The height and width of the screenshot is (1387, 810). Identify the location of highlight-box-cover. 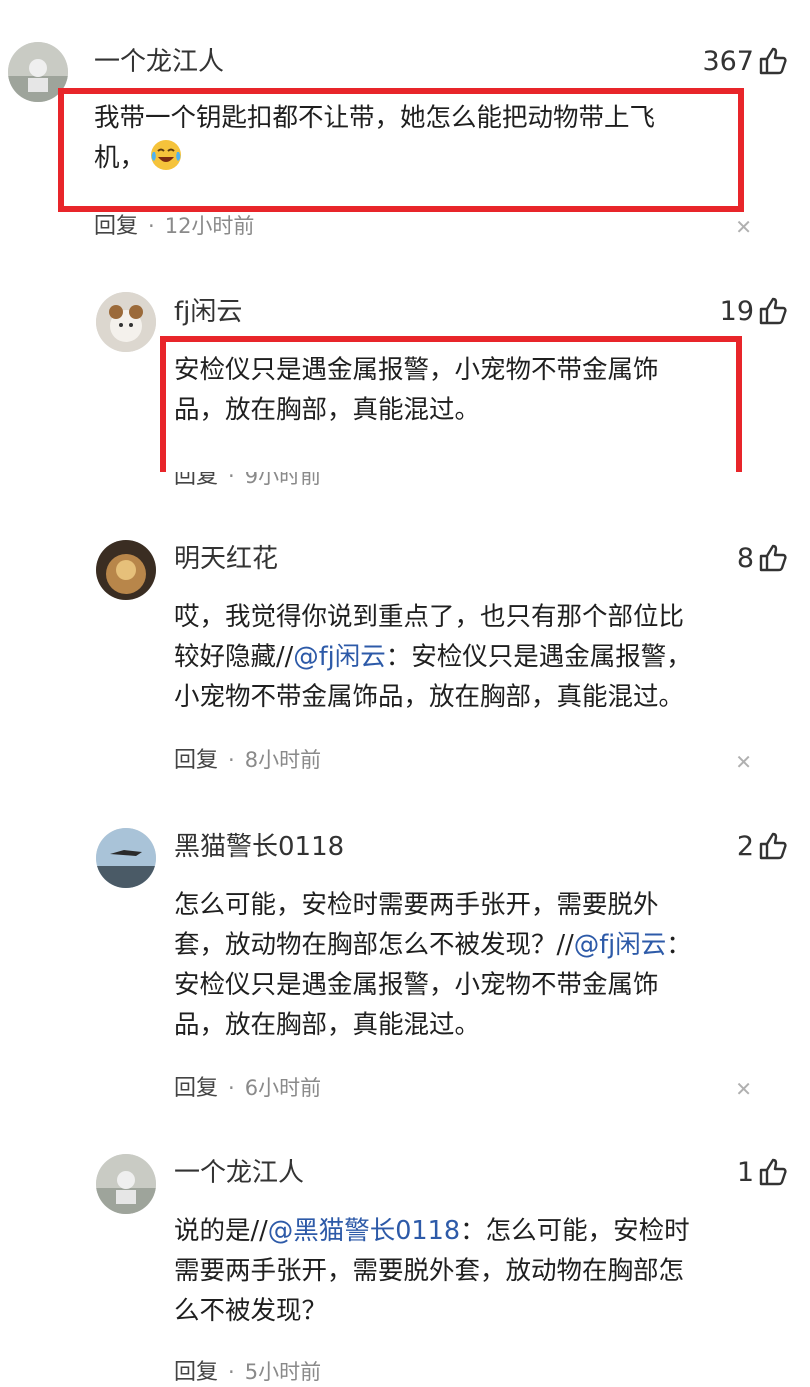
(451, 466).